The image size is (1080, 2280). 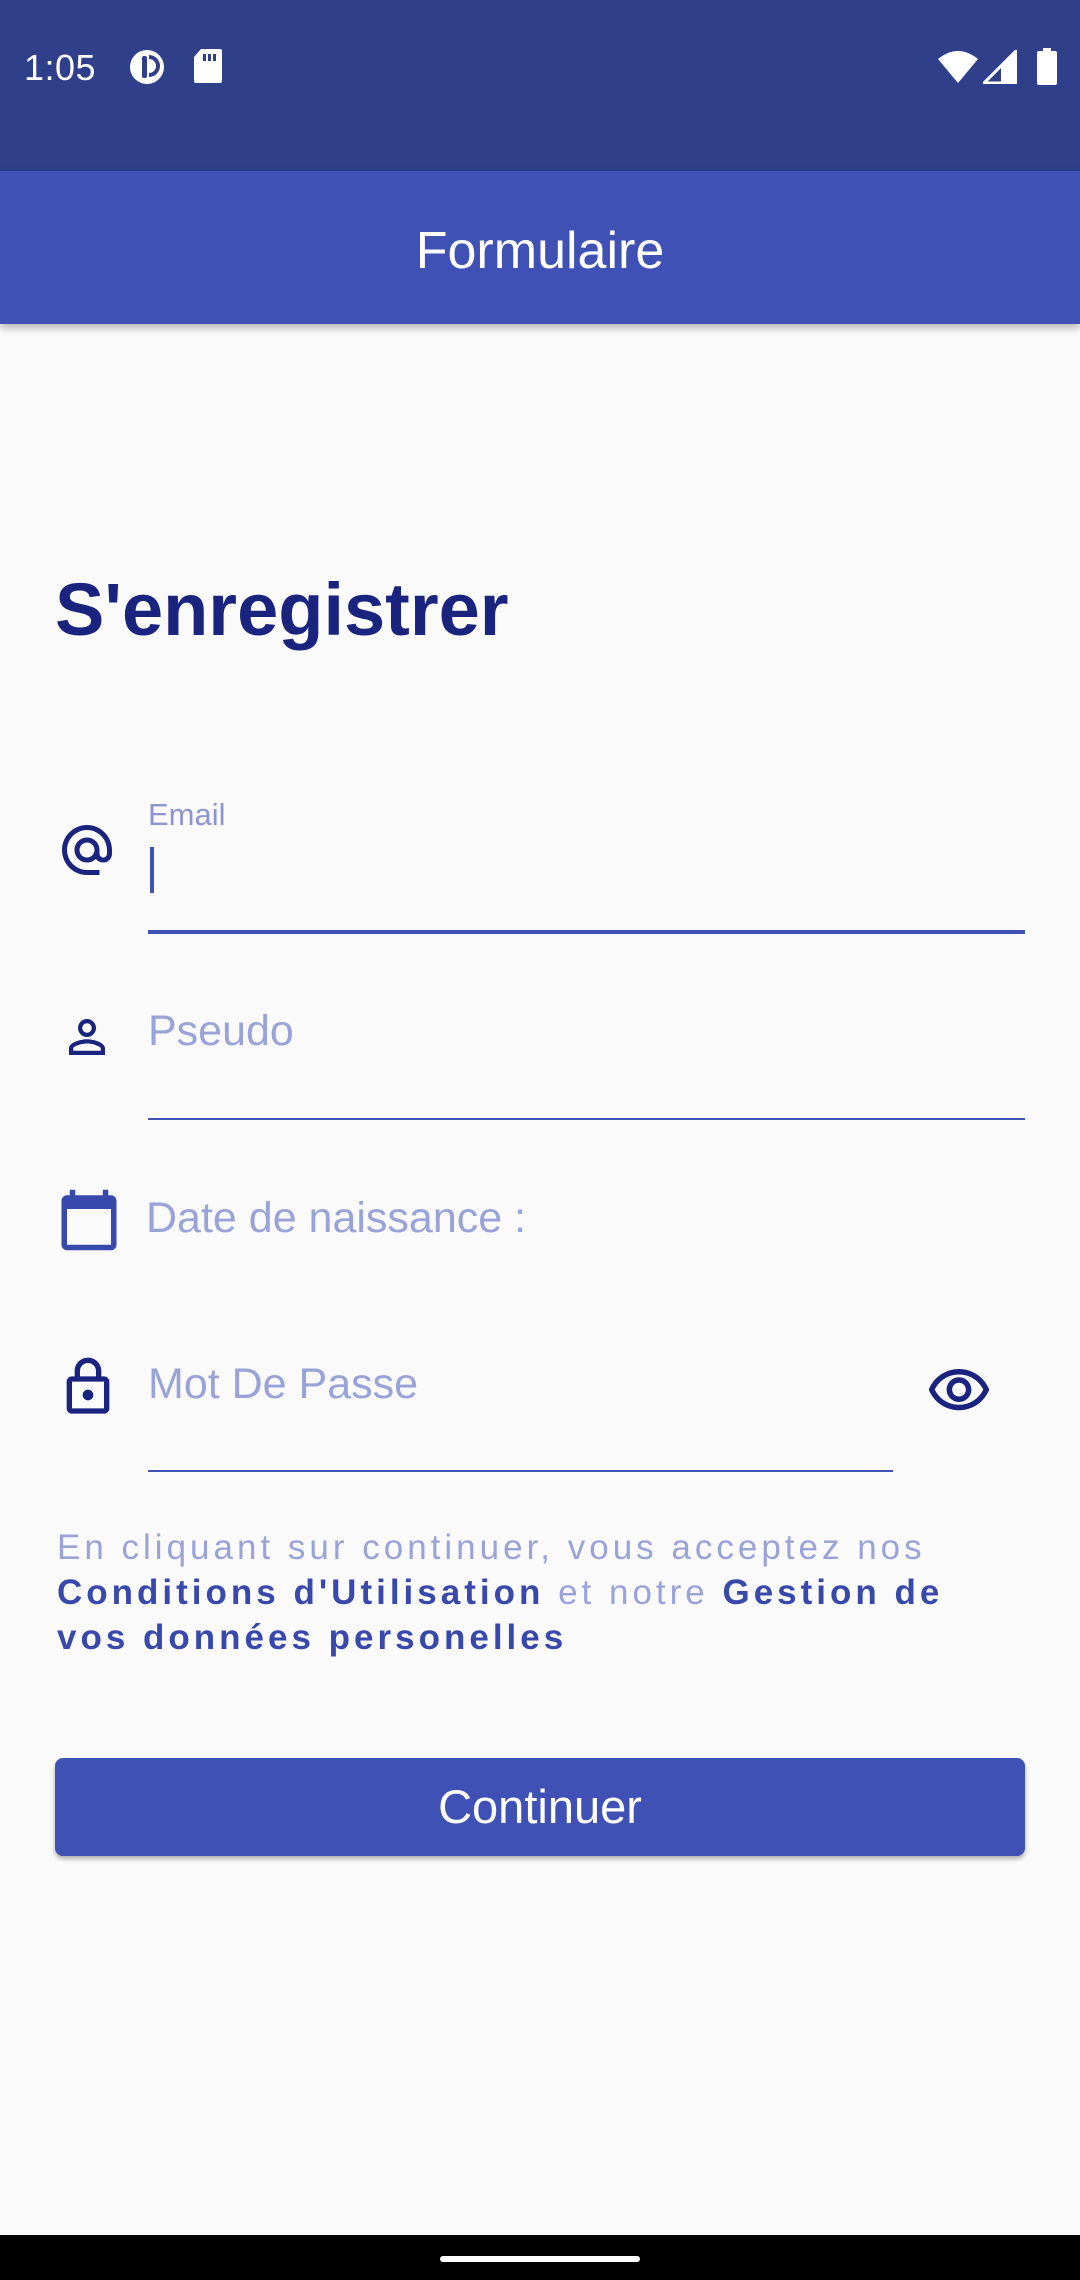 I want to click on navigation-bar, so click(x=540, y=2257).